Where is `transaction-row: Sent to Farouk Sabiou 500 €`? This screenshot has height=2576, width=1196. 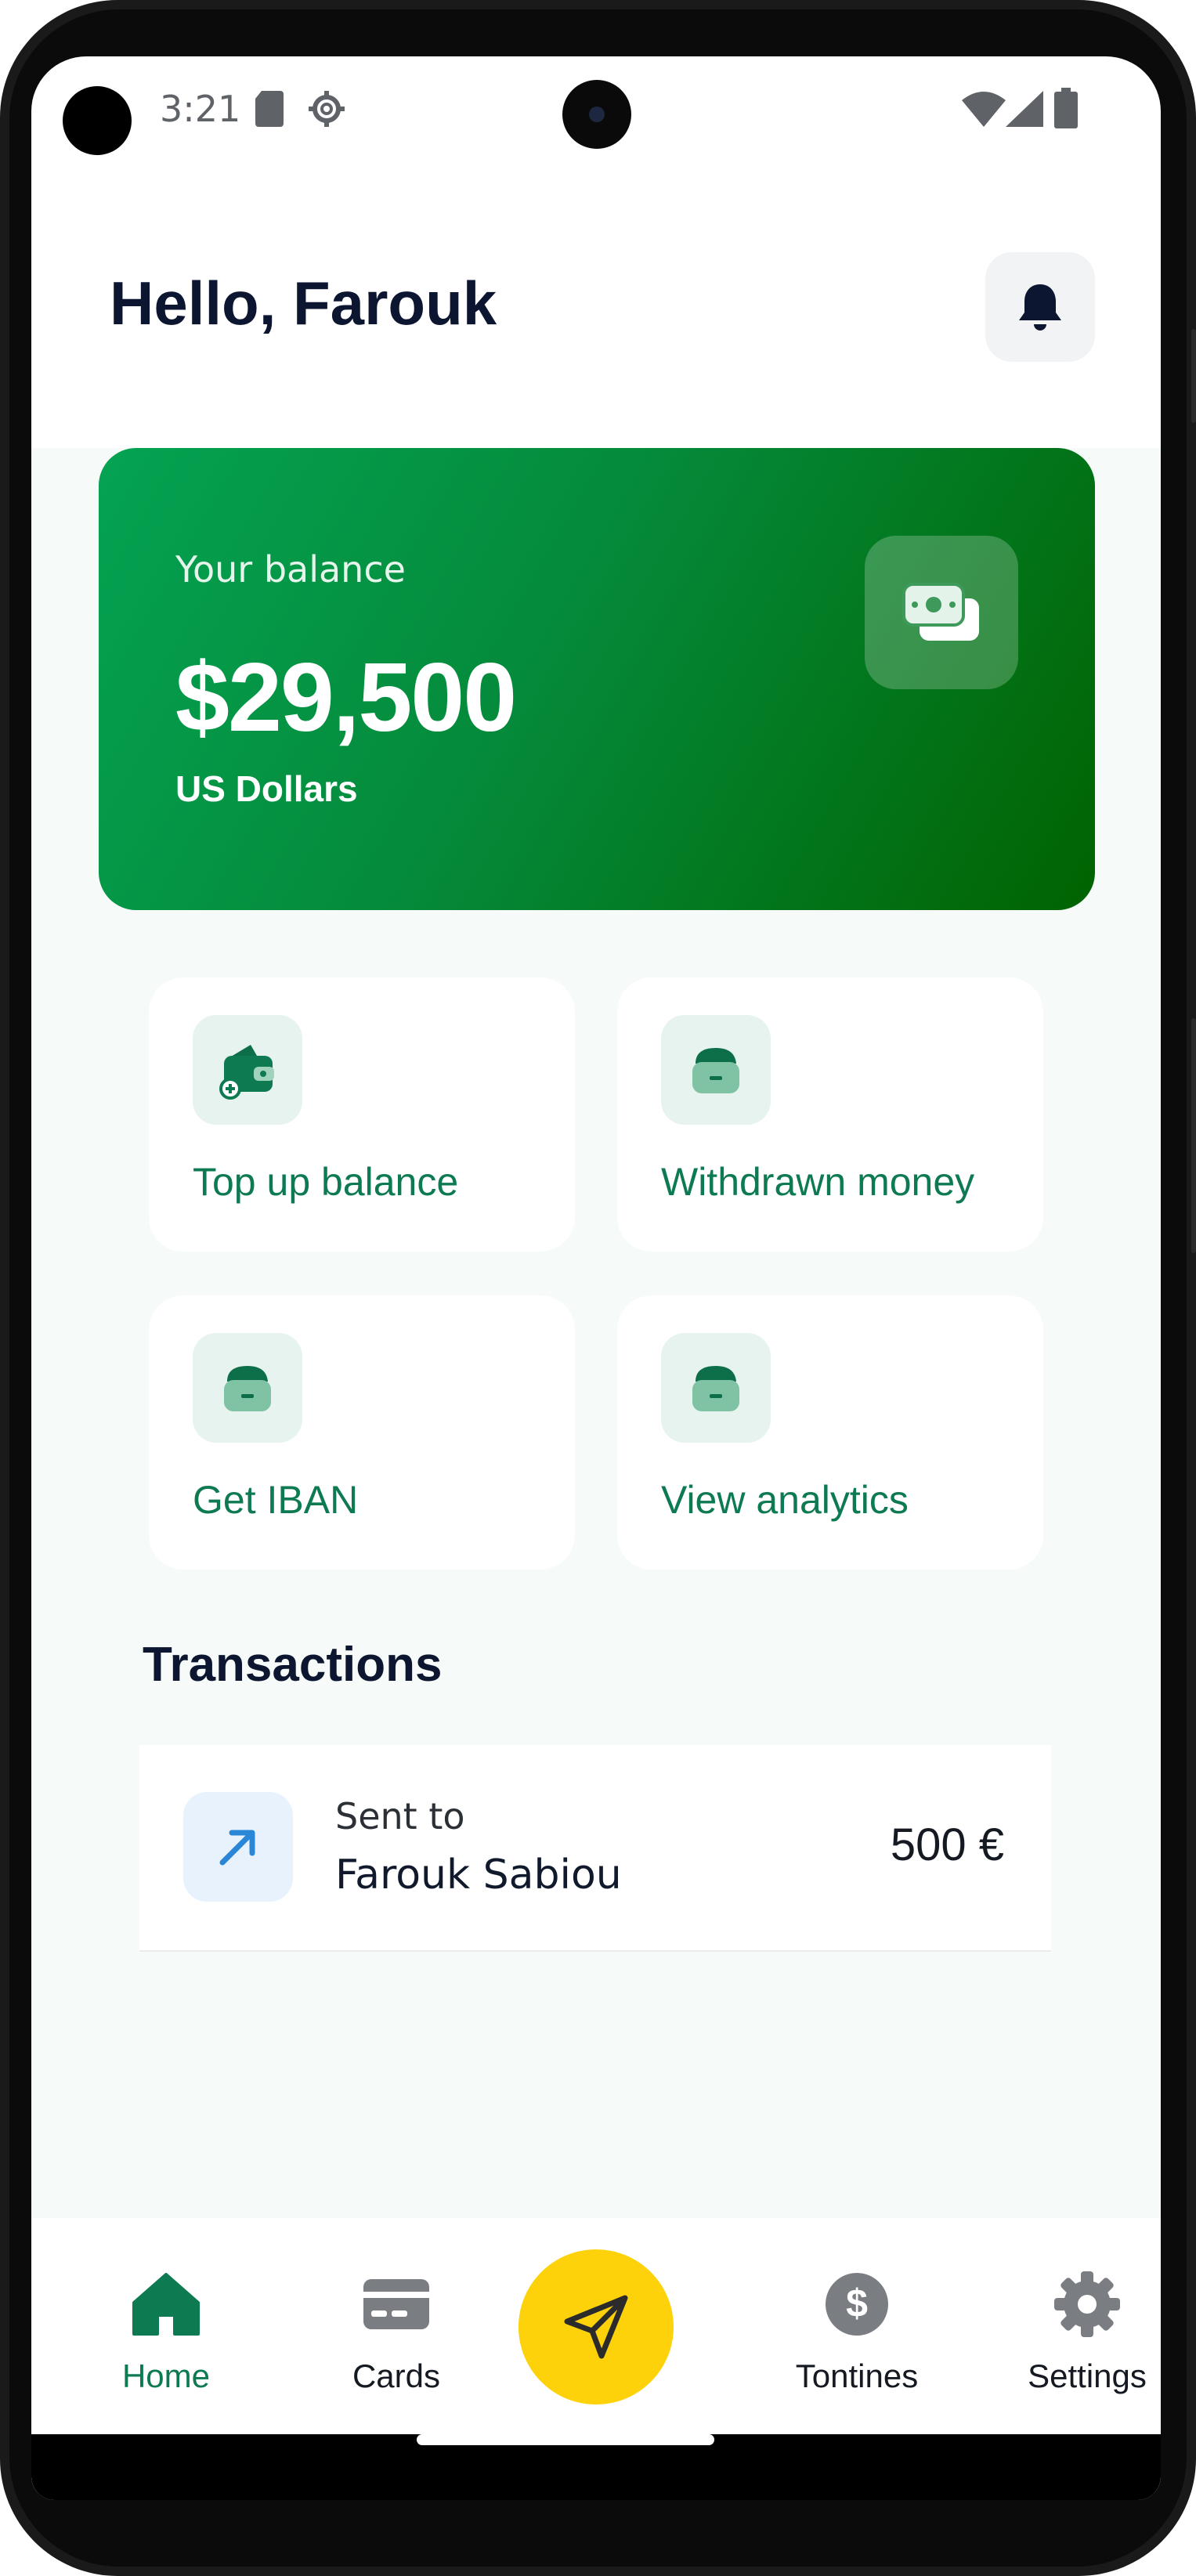
transaction-row: Sent to Farouk Sabiou 500 € is located at coordinates (595, 1848).